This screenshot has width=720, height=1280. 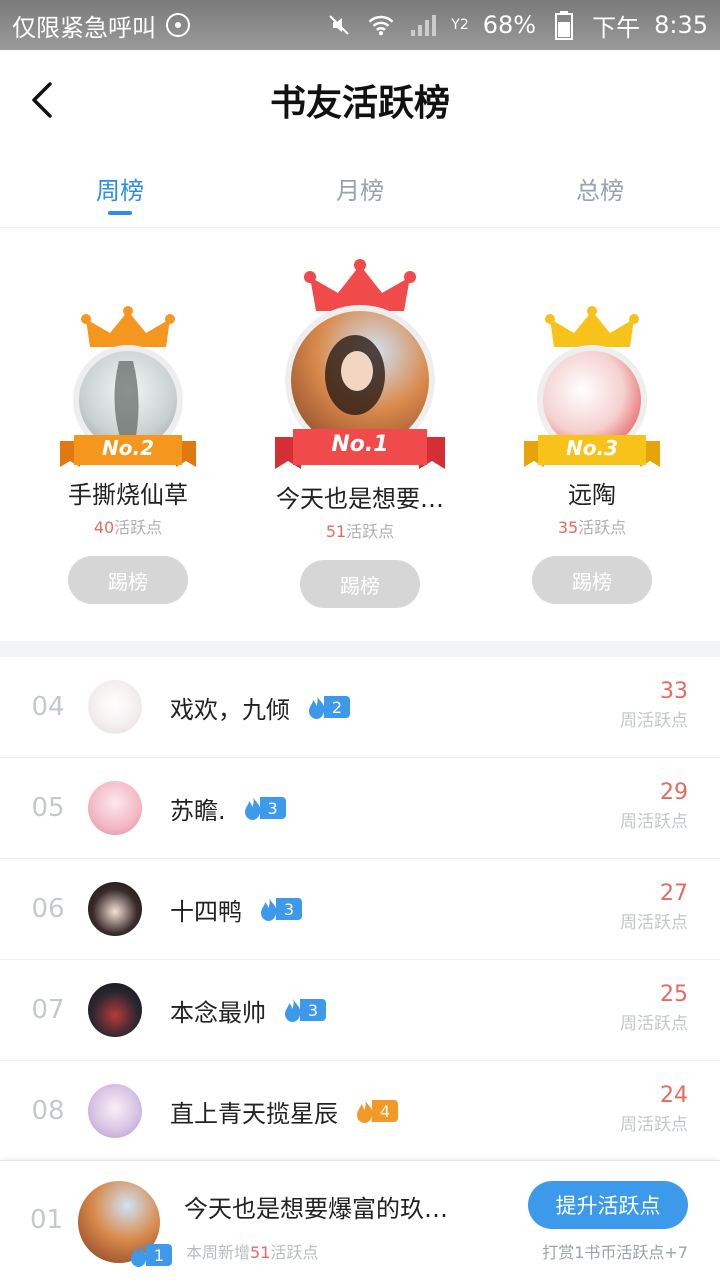 What do you see at coordinates (178, 25) in the screenshot?
I see `disc-icon` at bounding box center [178, 25].